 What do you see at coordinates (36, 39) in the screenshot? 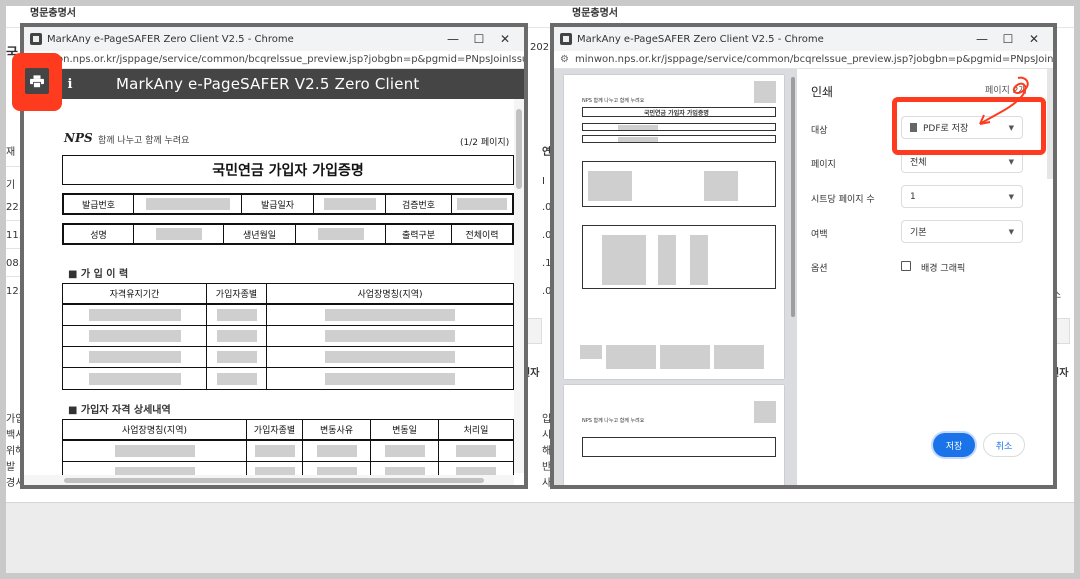
I see `app-favicon-icon` at bounding box center [36, 39].